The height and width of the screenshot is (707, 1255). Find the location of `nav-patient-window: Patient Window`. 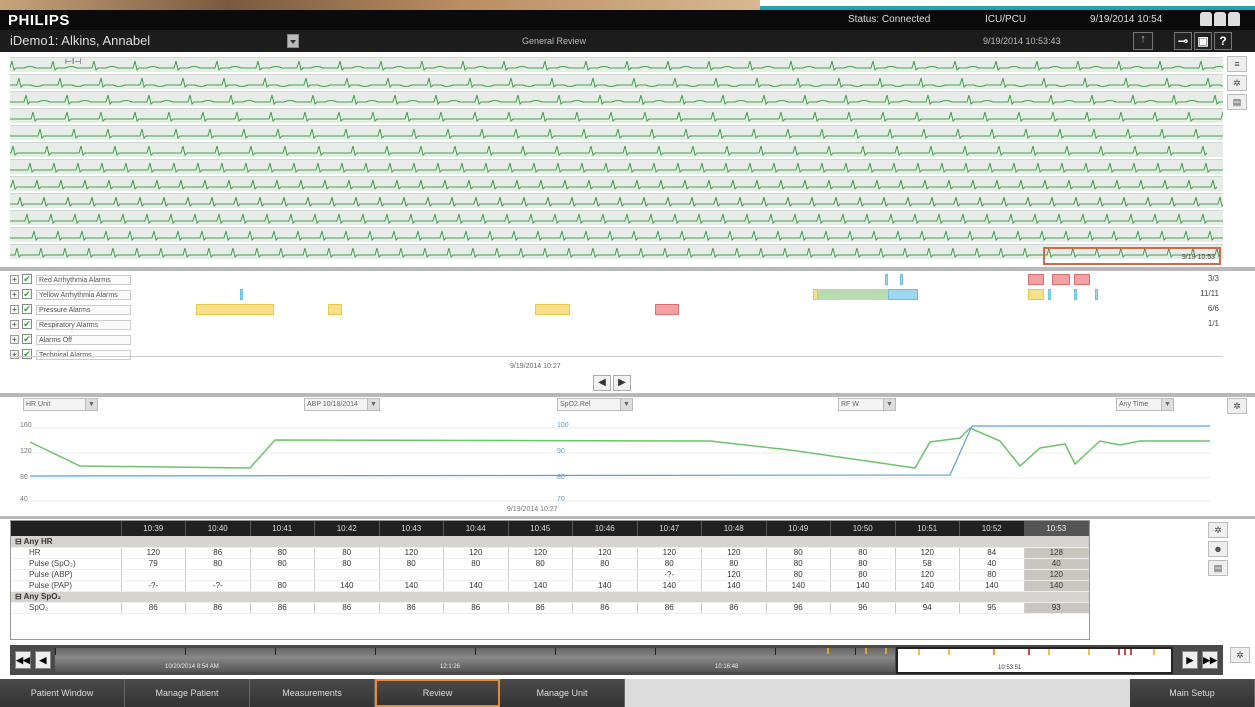

nav-patient-window: Patient Window is located at coordinates (62, 693).